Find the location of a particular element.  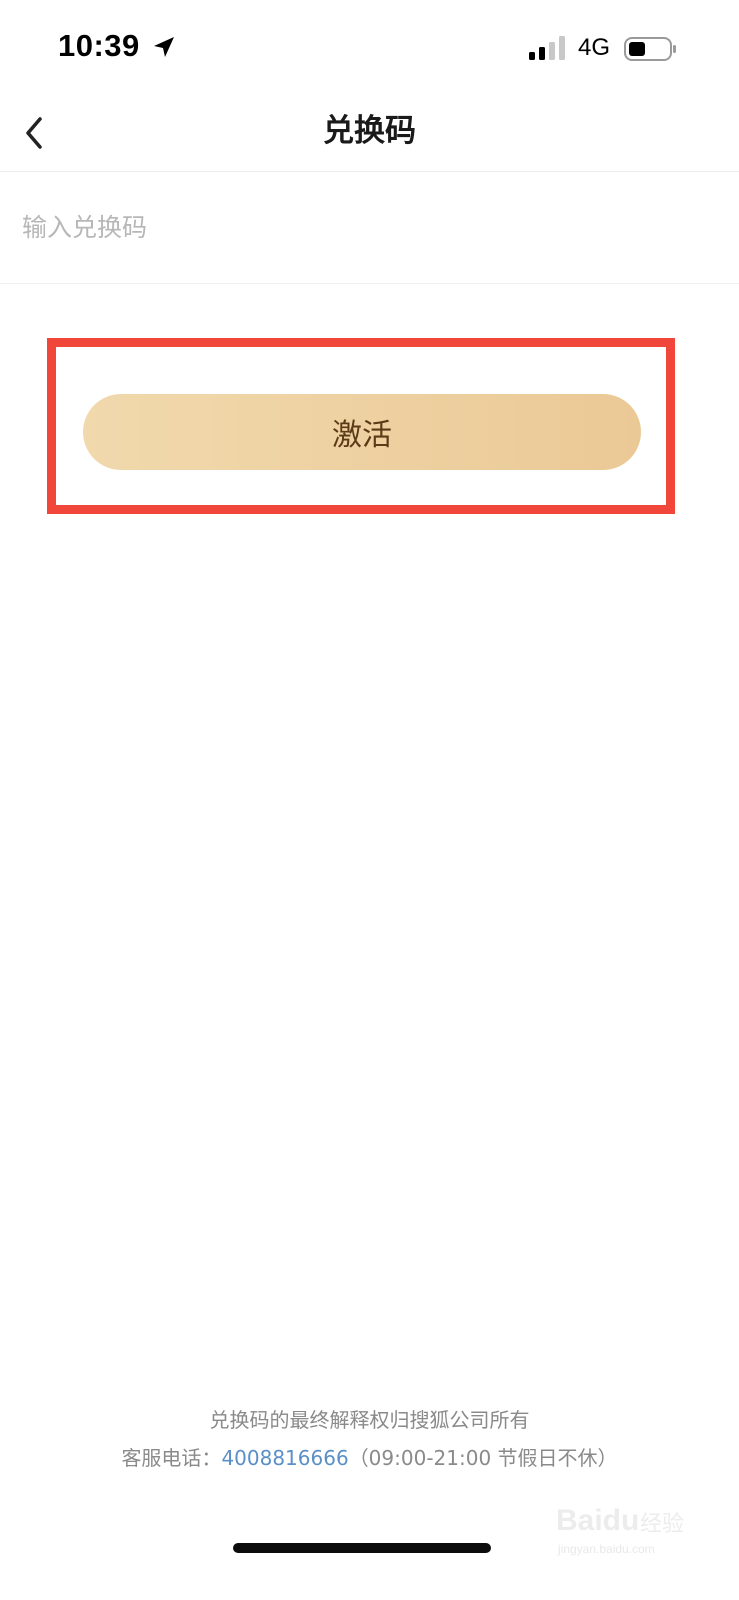

nav-bar: 兑换码 is located at coordinates (369, 133).